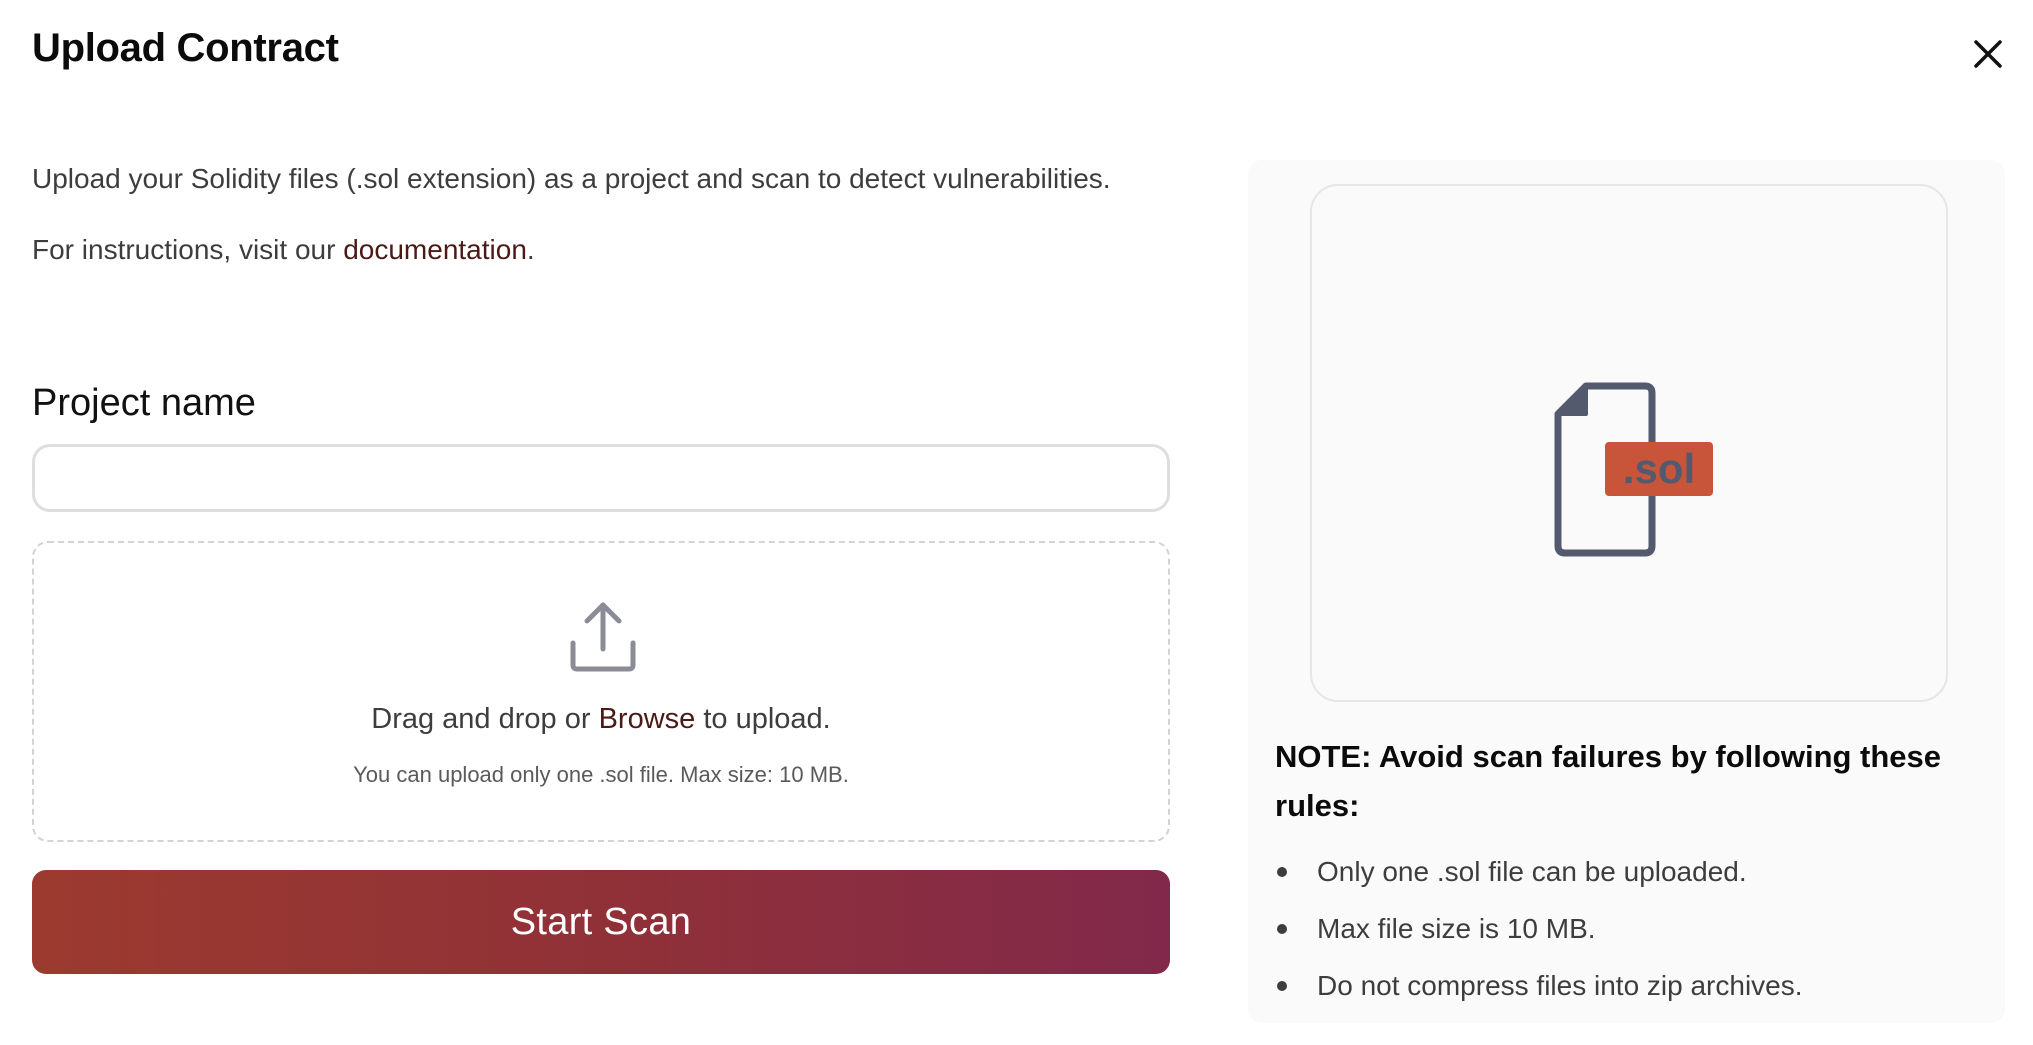 This screenshot has height=1045, width=2033. I want to click on browse-link: Browse, so click(647, 719).